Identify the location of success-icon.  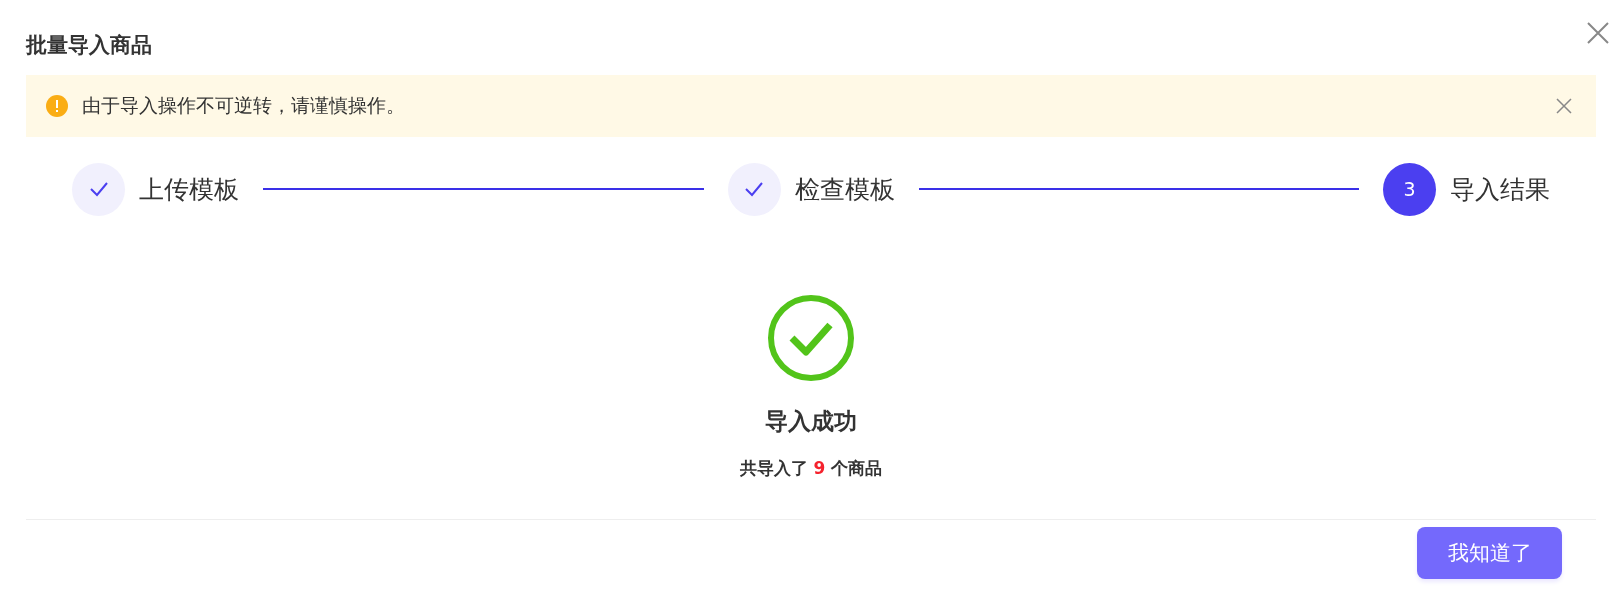
(811, 338).